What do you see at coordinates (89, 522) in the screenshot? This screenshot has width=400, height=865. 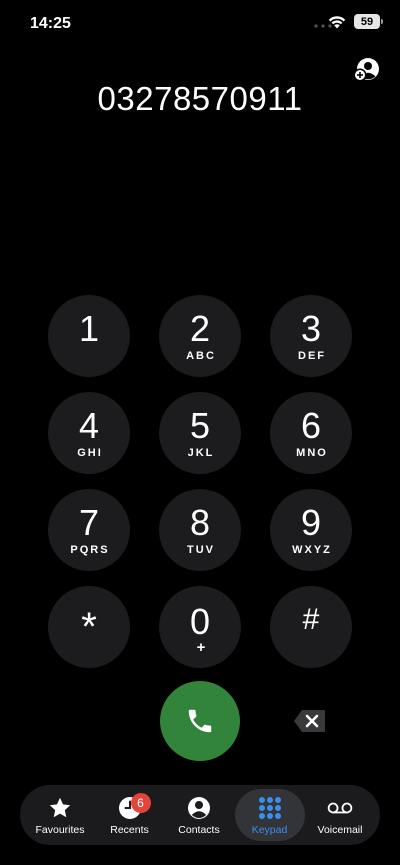 I see `key-digit: 7` at bounding box center [89, 522].